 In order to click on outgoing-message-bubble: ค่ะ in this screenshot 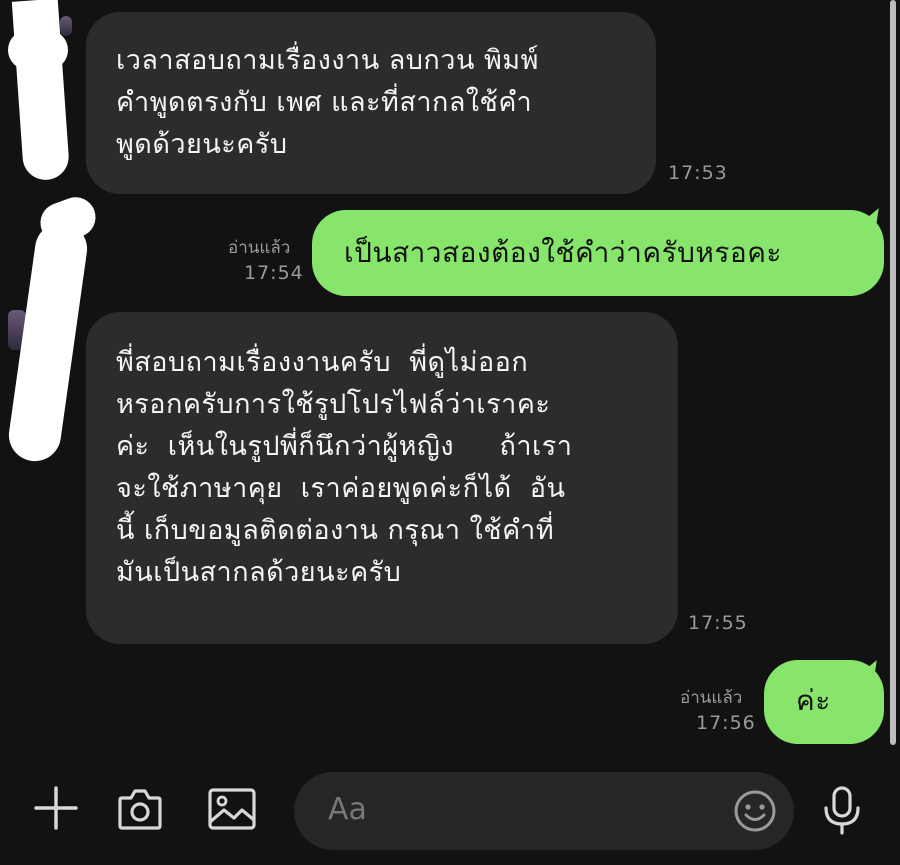, I will do `click(824, 702)`.